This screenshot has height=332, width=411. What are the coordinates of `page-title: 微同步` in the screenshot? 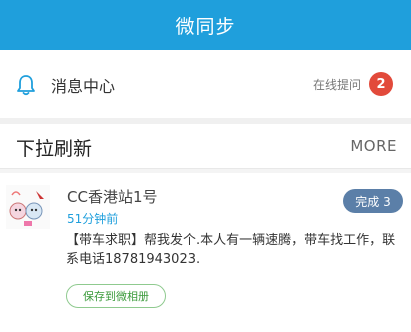 It's located at (205, 26).